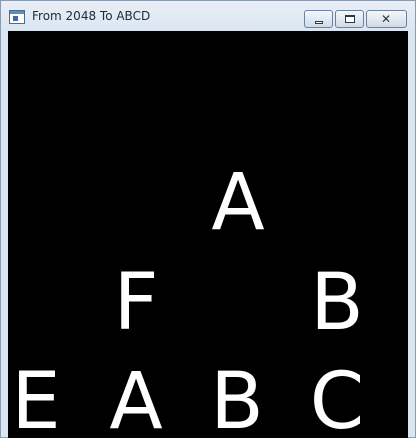 This screenshot has width=416, height=438. I want to click on tile-r1-c1: F, so click(136, 303).